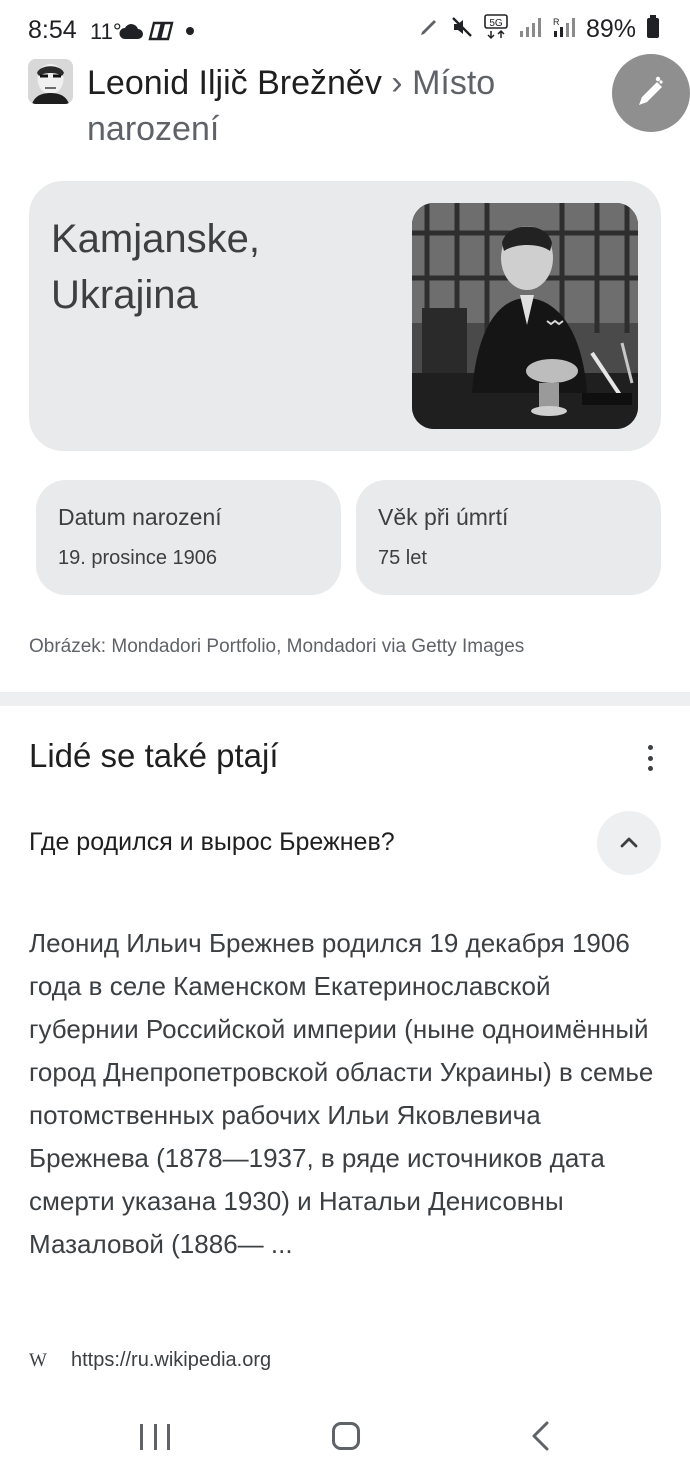 Image resolution: width=690 pixels, height=1479 pixels. What do you see at coordinates (38, 1360) in the screenshot?
I see `wikipedia-icon: W` at bounding box center [38, 1360].